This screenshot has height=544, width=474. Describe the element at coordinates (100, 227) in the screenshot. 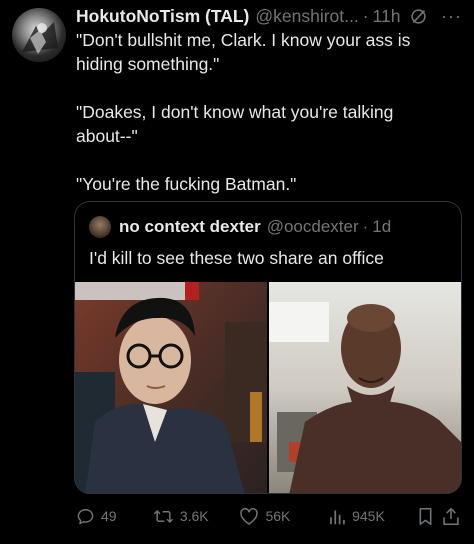

I see `quote-avatar` at that location.